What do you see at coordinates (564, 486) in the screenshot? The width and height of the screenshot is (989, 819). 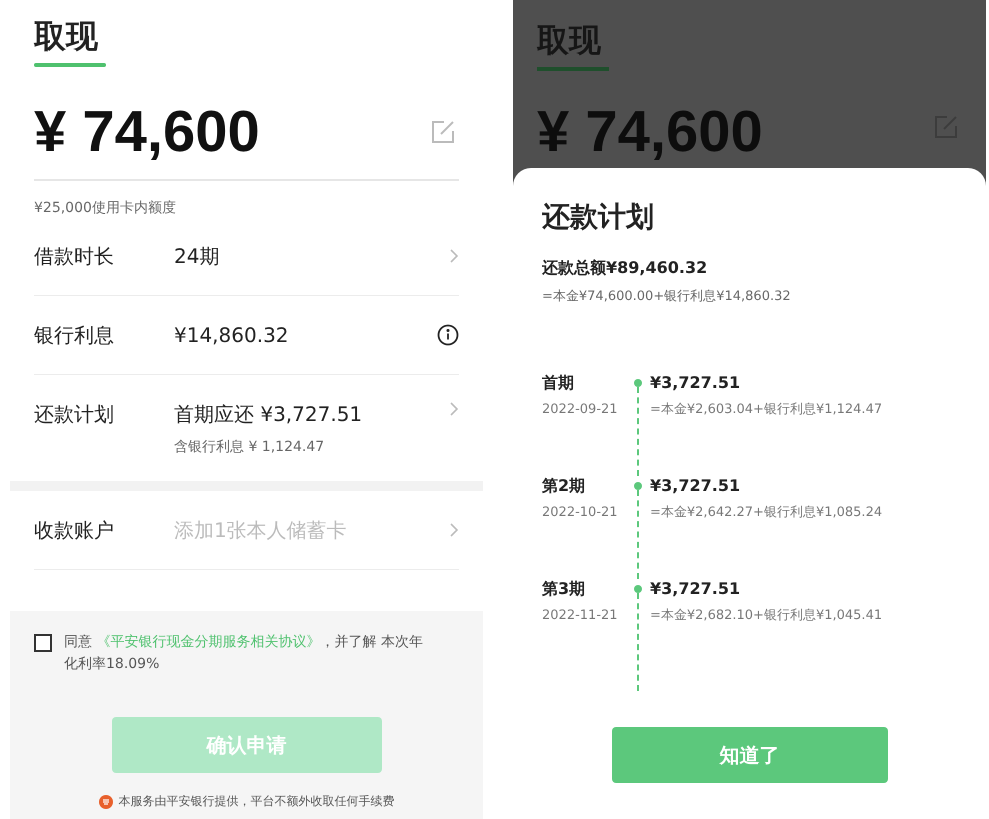 I see `period-label: 第2期` at bounding box center [564, 486].